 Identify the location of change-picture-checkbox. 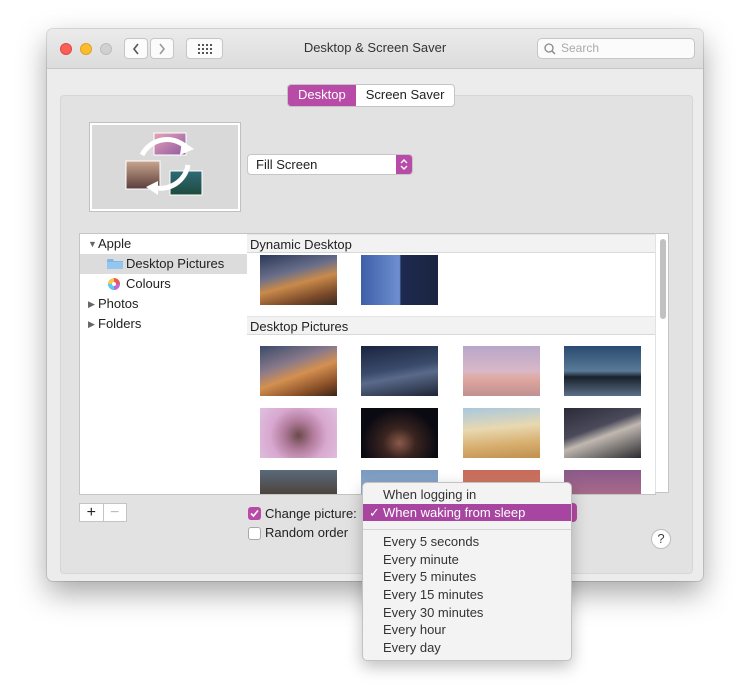
(254, 513).